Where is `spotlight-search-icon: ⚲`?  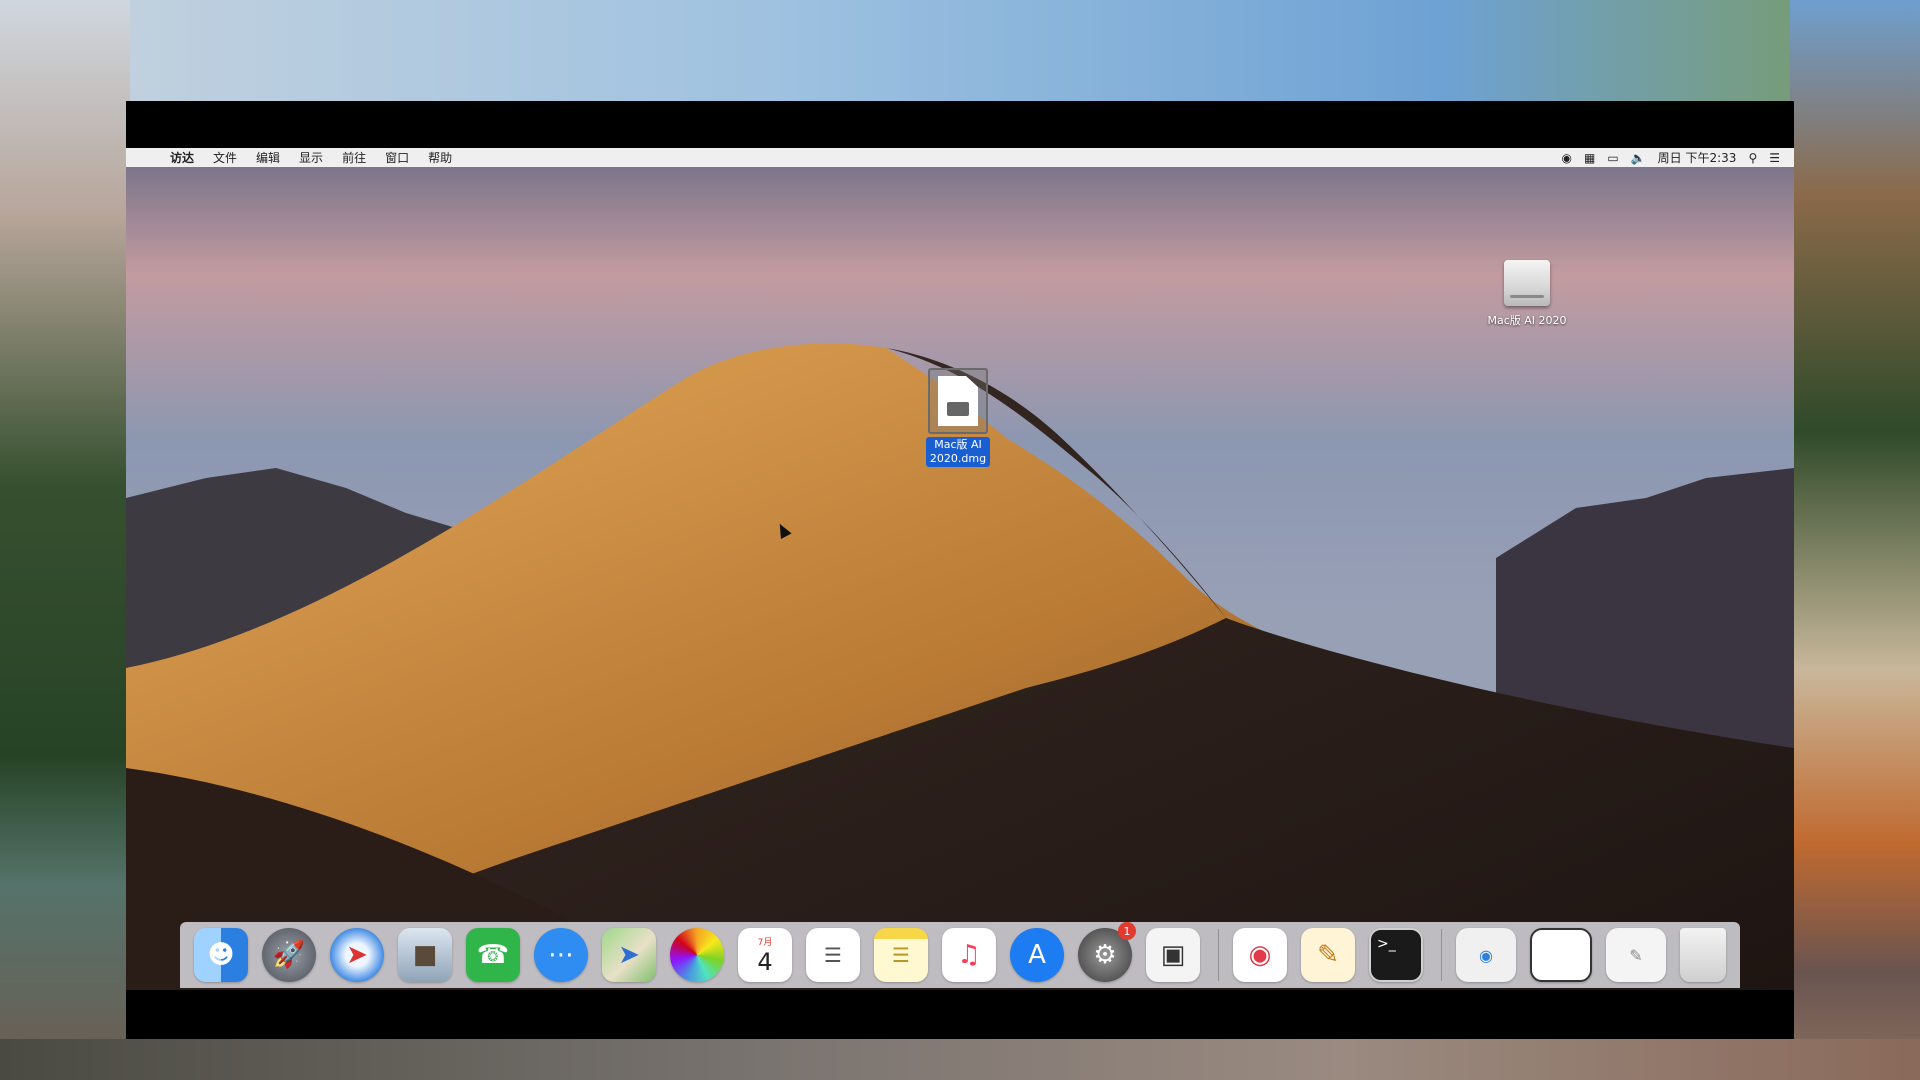
spotlight-search-icon: ⚲ is located at coordinates (1752, 158).